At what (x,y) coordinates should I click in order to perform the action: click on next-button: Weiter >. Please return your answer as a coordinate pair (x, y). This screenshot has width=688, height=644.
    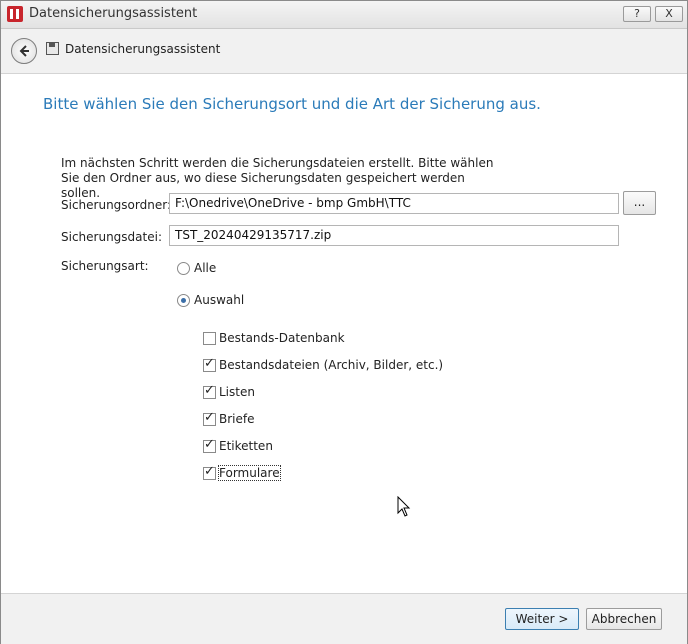
    Looking at the image, I should click on (542, 619).